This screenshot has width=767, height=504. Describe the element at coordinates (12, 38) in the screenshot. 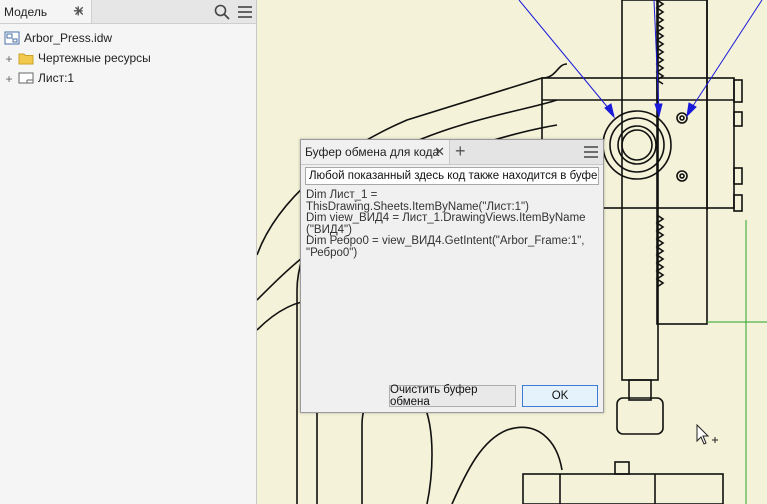

I see `drawing-file-icon` at that location.